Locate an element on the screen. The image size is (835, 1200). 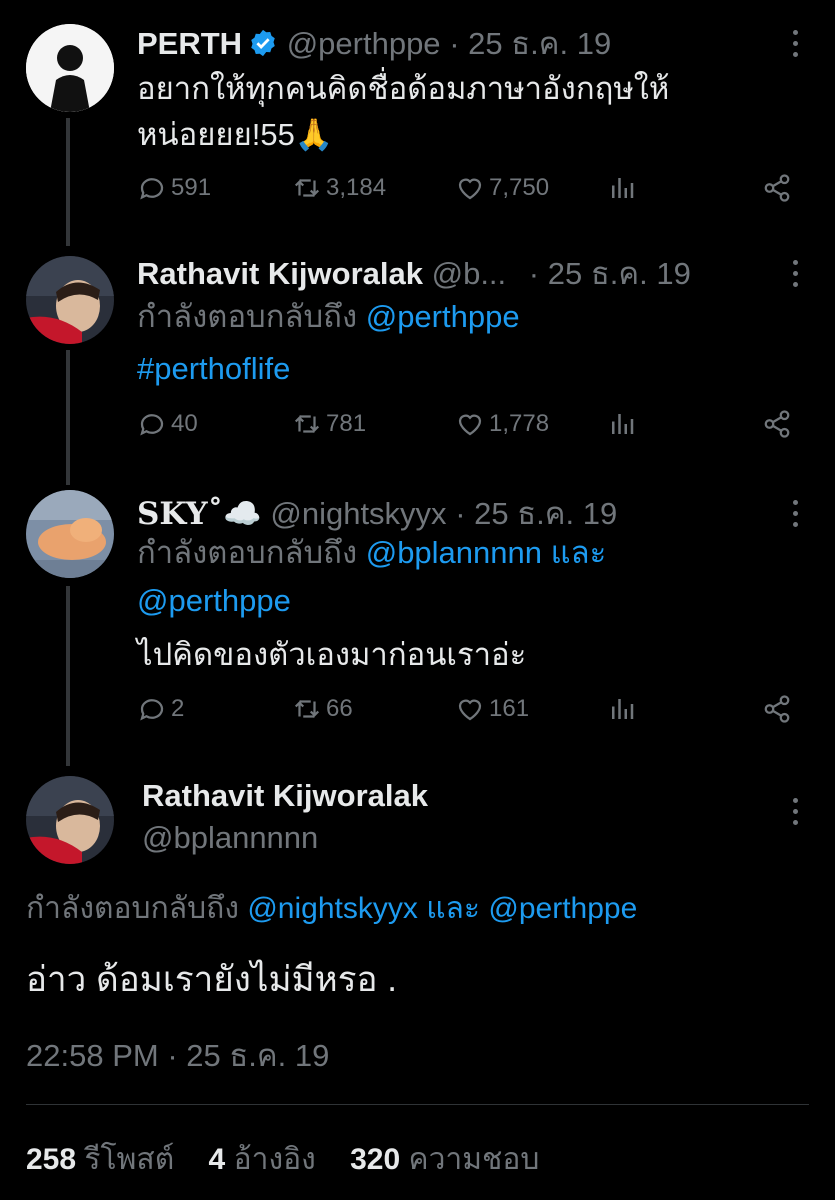
like-button: 7,750 is located at coordinates (502, 188).